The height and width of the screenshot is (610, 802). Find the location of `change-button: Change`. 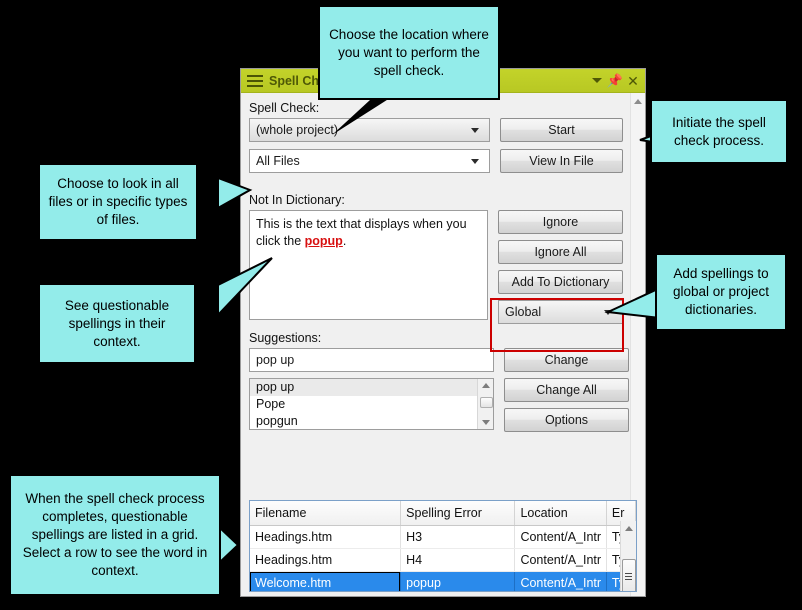

change-button: Change is located at coordinates (566, 360).